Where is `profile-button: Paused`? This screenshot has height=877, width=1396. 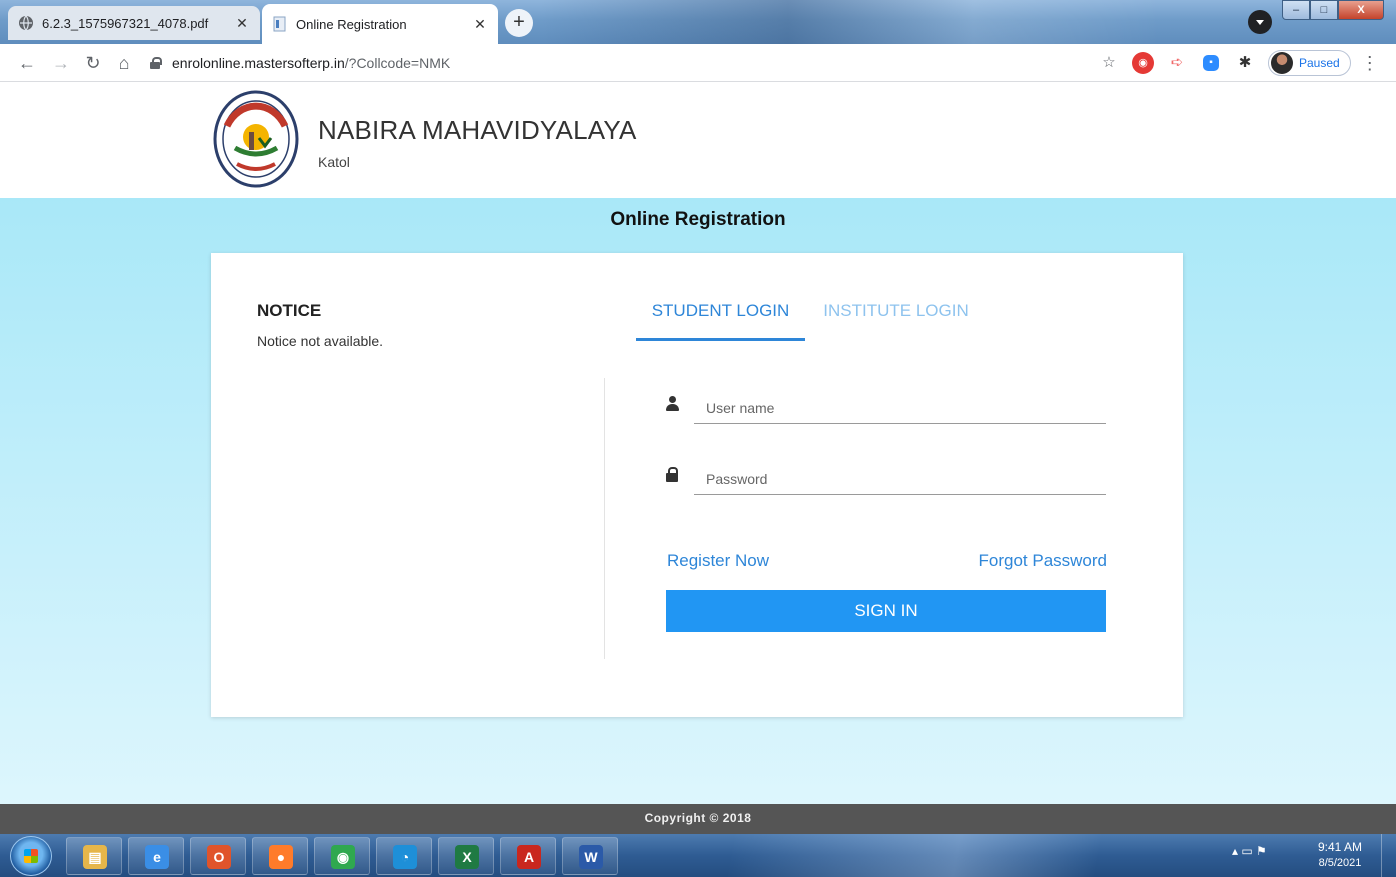
profile-button: Paused is located at coordinates (1309, 63).